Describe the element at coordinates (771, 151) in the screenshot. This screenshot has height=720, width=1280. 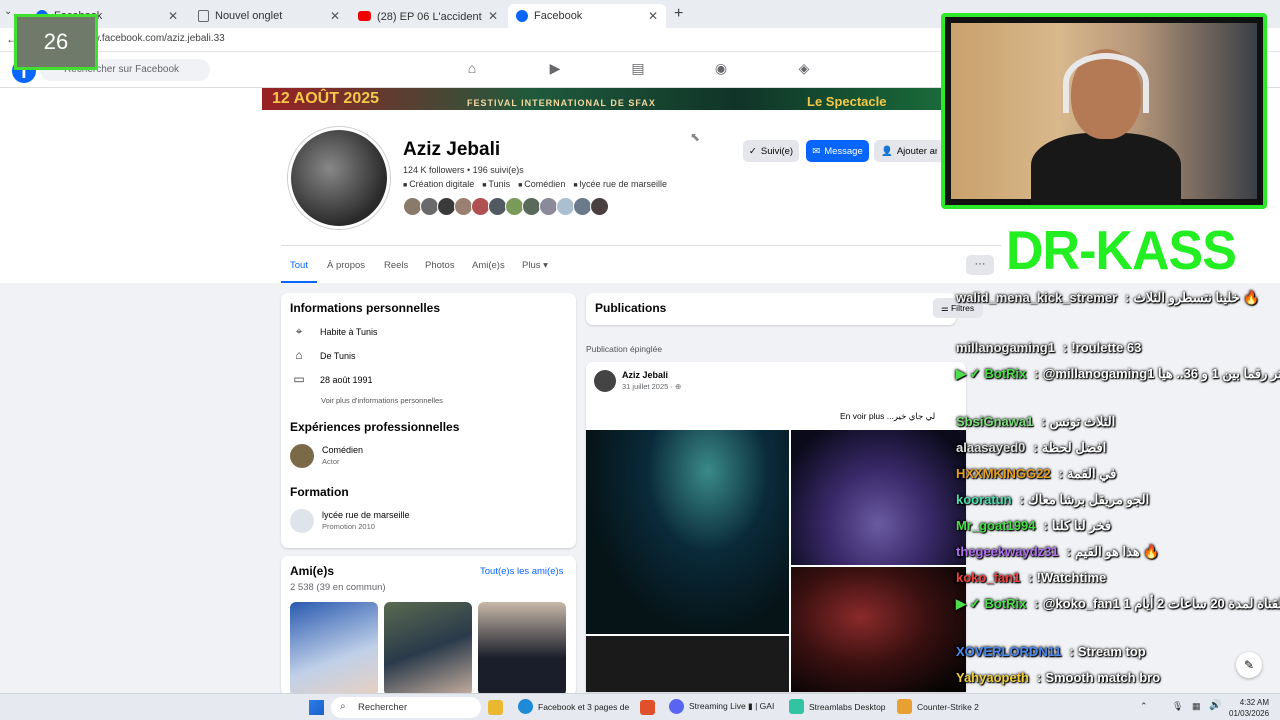
I see `follow-button: ✓ Suivi(e)` at that location.